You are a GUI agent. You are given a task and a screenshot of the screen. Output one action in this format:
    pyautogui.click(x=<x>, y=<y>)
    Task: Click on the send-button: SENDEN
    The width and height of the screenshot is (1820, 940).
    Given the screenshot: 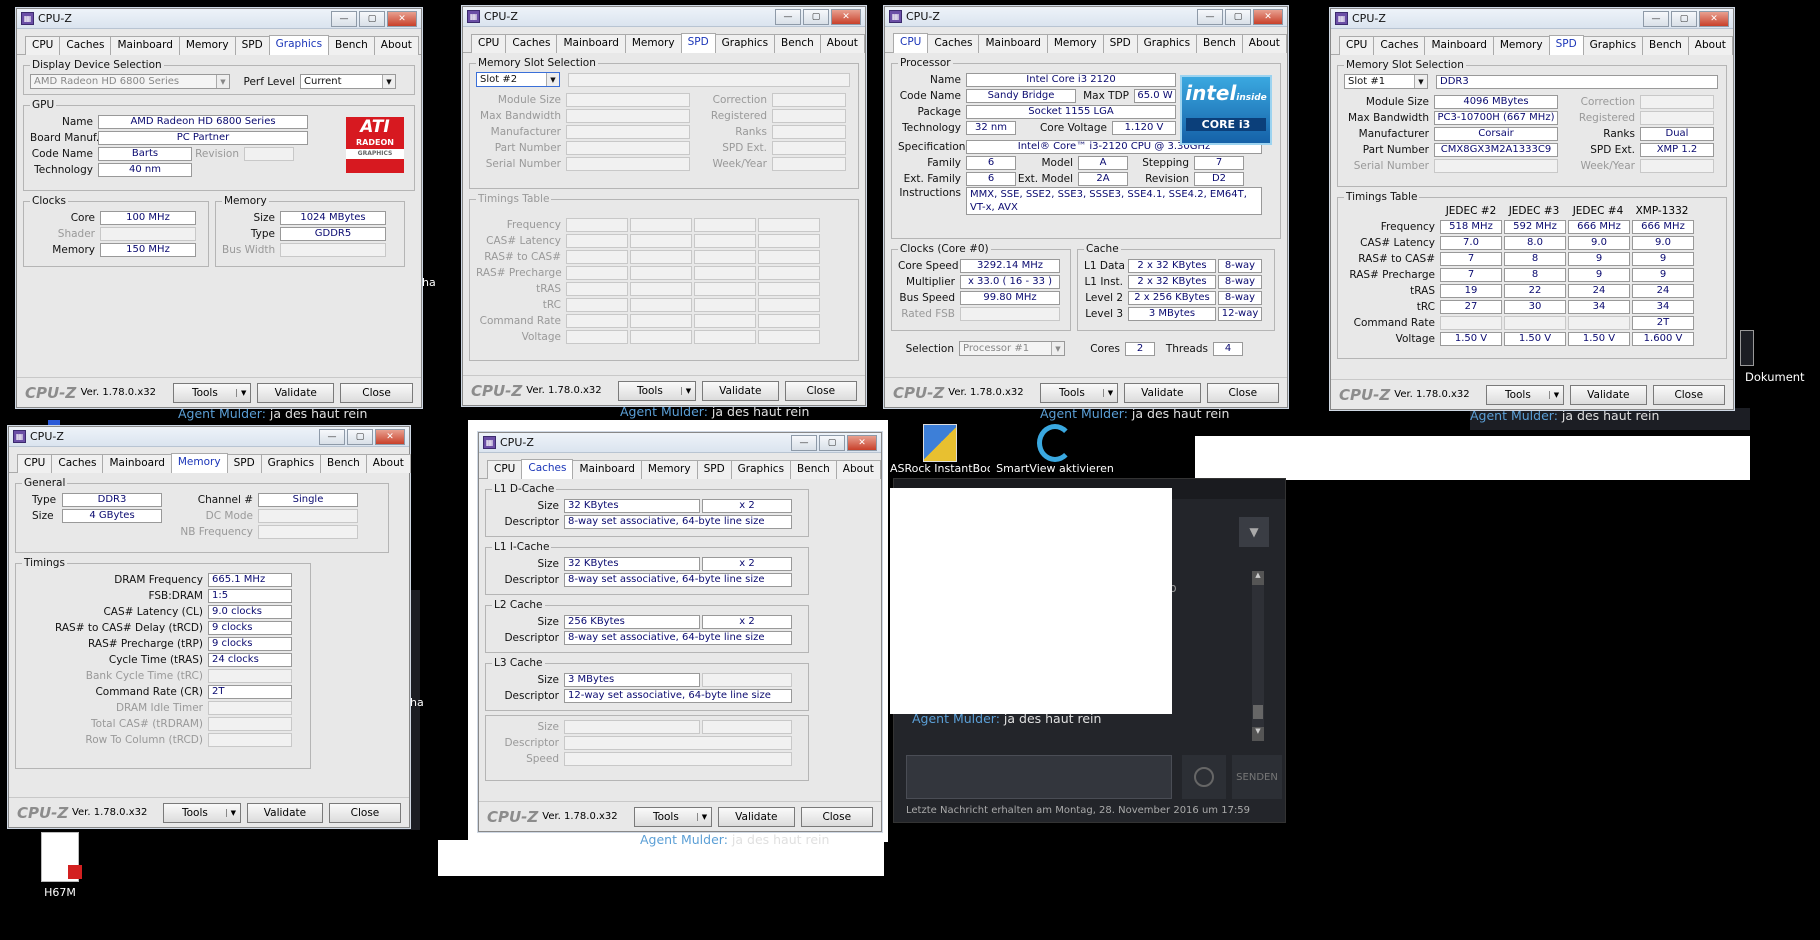 What is the action you would take?
    pyautogui.click(x=1257, y=777)
    